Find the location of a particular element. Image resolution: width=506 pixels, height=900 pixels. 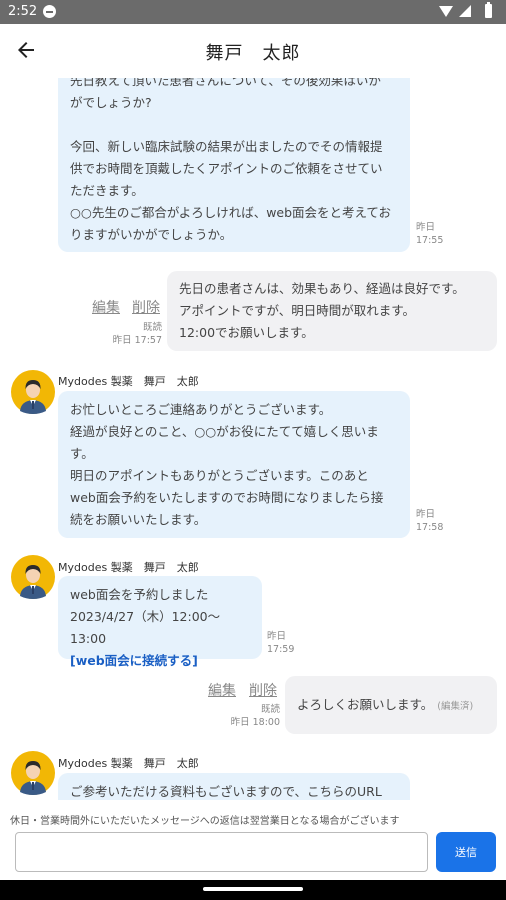

message-line: 先日の患者さんは、効果もあり、経過は良好です。 is located at coordinates (322, 288).